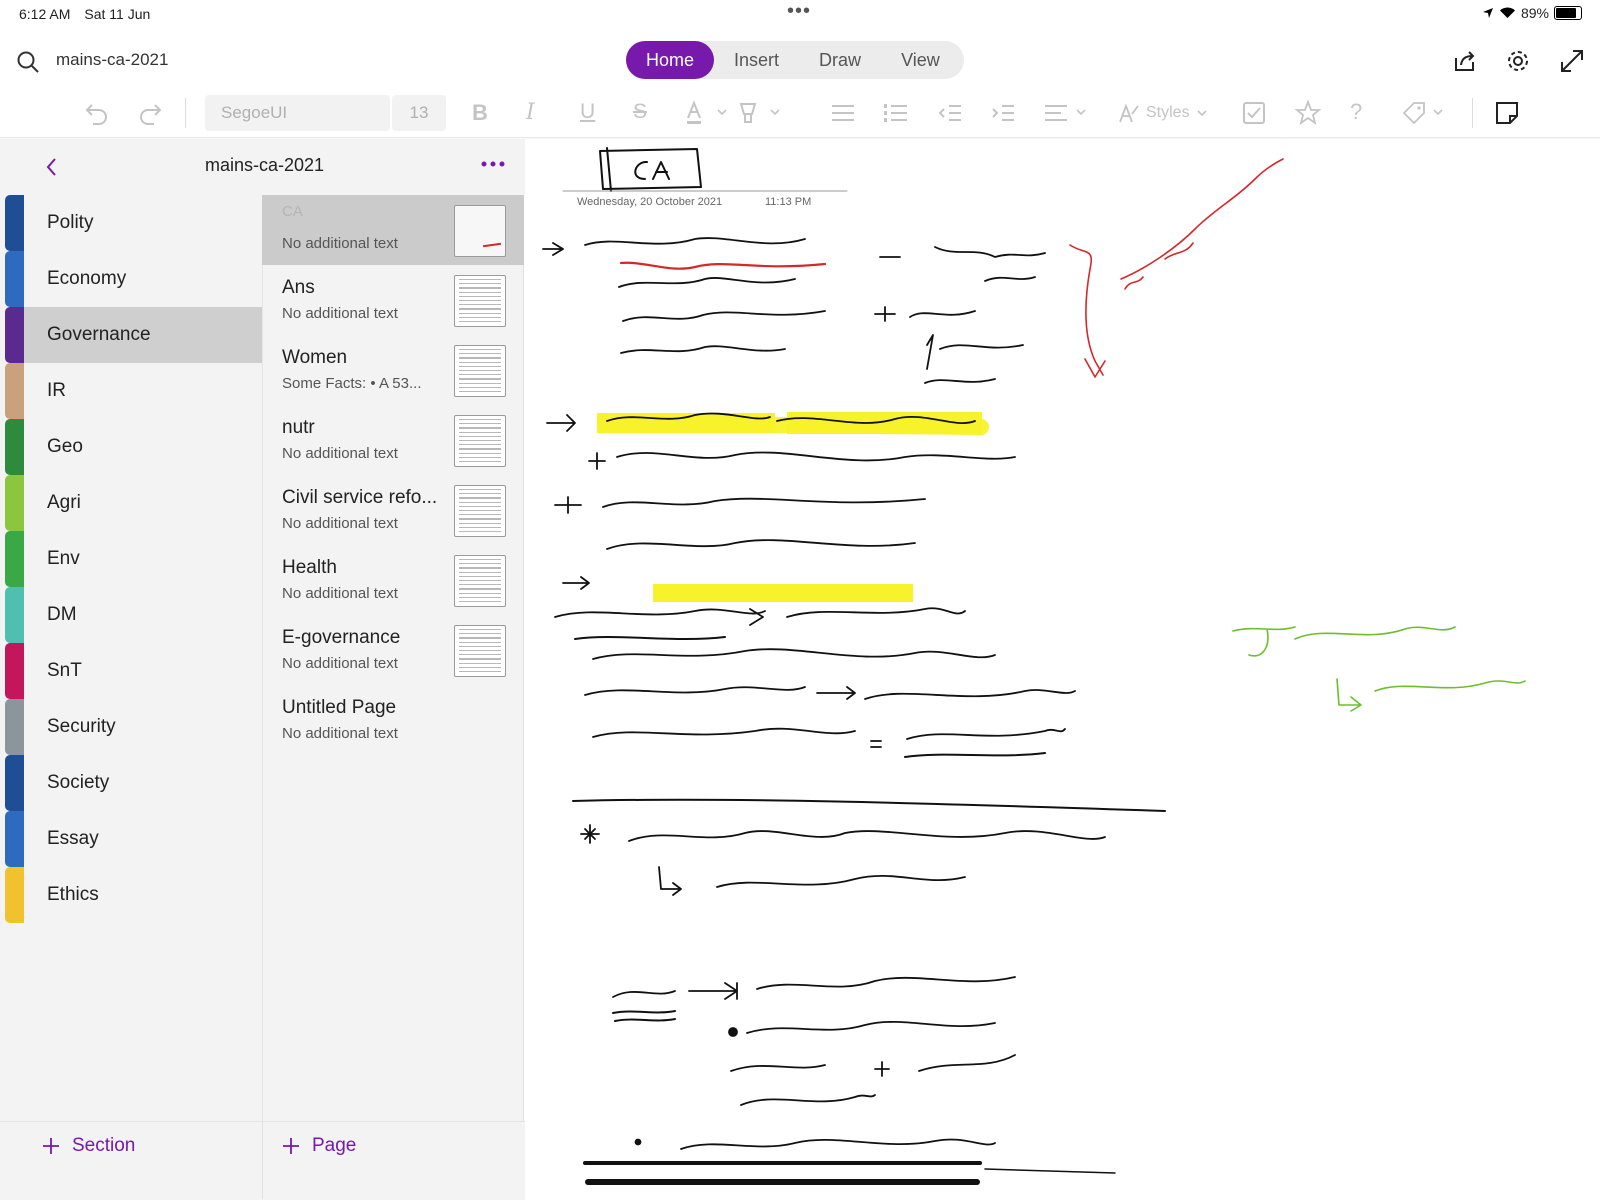 This screenshot has width=1600, height=1200. Describe the element at coordinates (298, 287) in the screenshot. I see `page-title: Ans` at that location.